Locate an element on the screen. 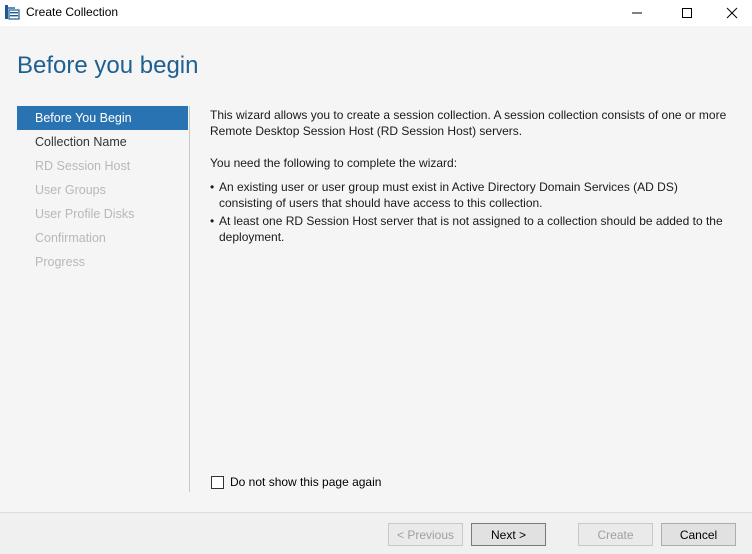 Image resolution: width=752 pixels, height=554 pixels. do-not-show-again-row: Do not show this page again is located at coordinates (296, 482).